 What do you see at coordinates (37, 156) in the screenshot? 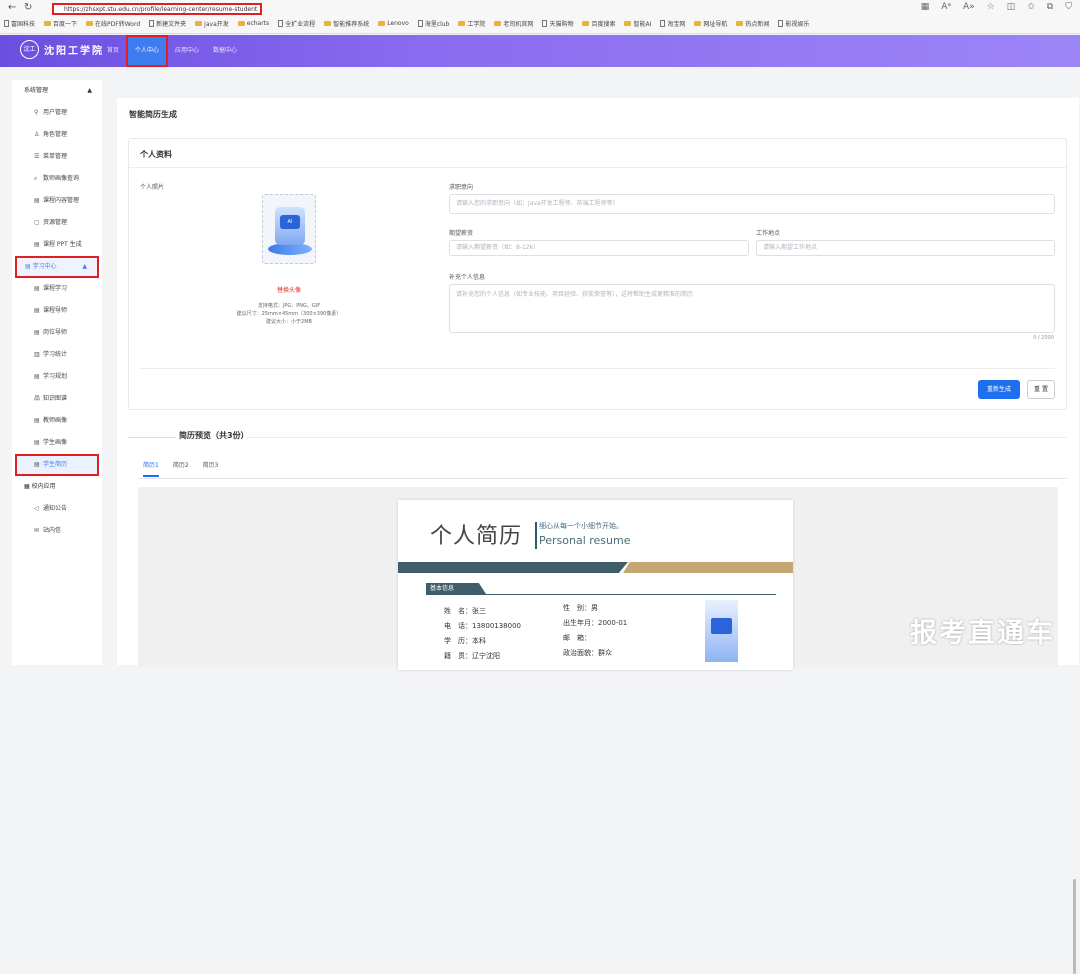
I see `menu-icon: ☰` at bounding box center [37, 156].